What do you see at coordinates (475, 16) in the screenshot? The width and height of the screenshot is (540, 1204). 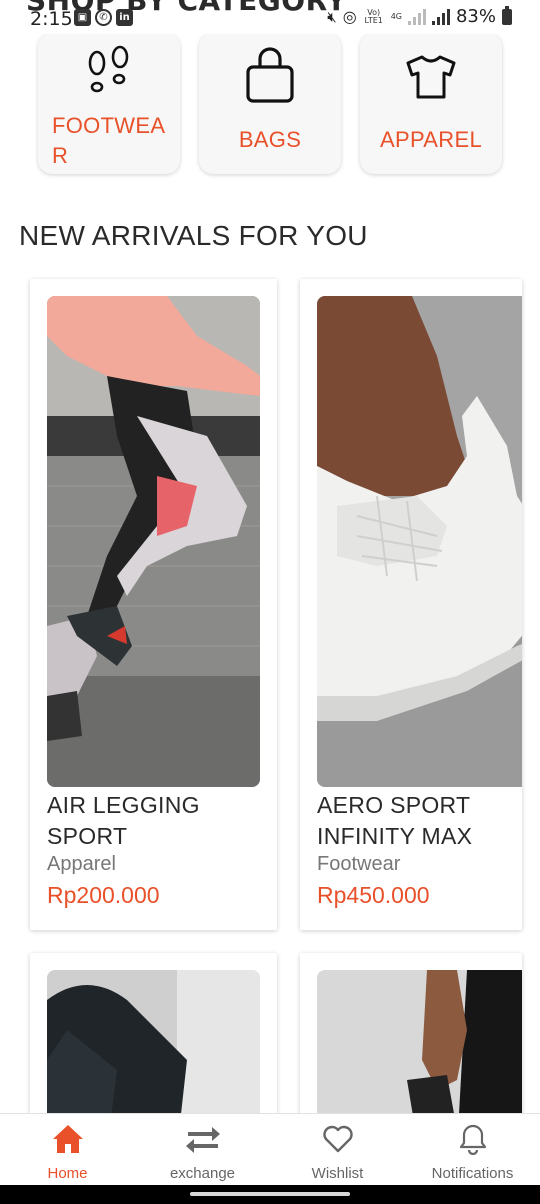 I see `battery-percent: 83%` at bounding box center [475, 16].